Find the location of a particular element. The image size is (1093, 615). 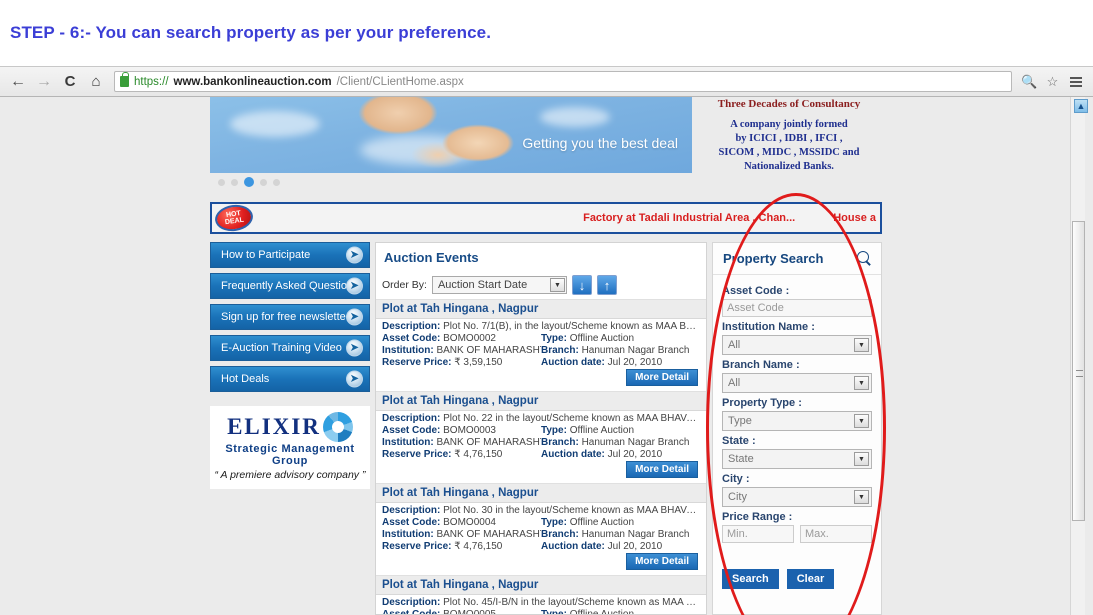

elixir-subtitle: Strategic Management Group is located at coordinates (290, 455).